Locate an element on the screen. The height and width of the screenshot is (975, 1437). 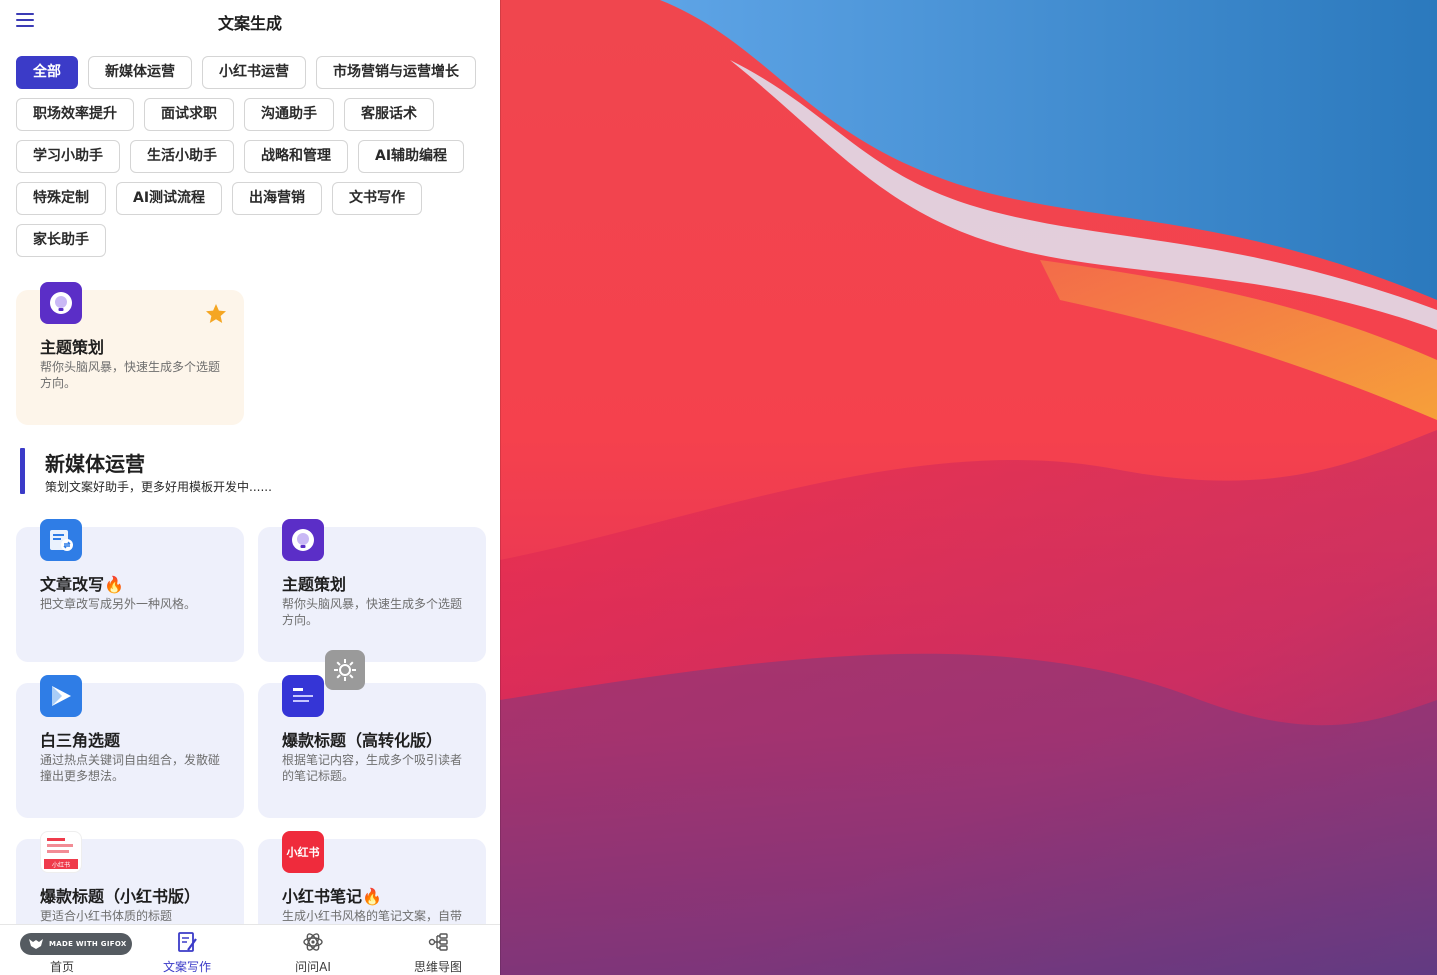
filter-chip: 面试求职 is located at coordinates (189, 114).